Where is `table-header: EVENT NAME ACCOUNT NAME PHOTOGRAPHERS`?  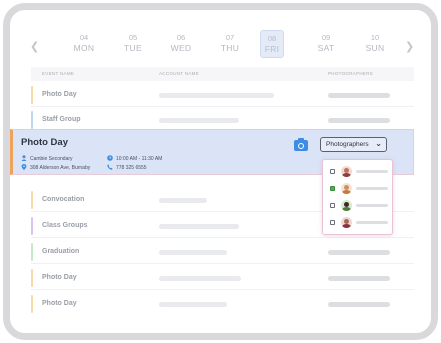
table-header: EVENT NAME ACCOUNT NAME PHOTOGRAPHERS is located at coordinates (222, 74).